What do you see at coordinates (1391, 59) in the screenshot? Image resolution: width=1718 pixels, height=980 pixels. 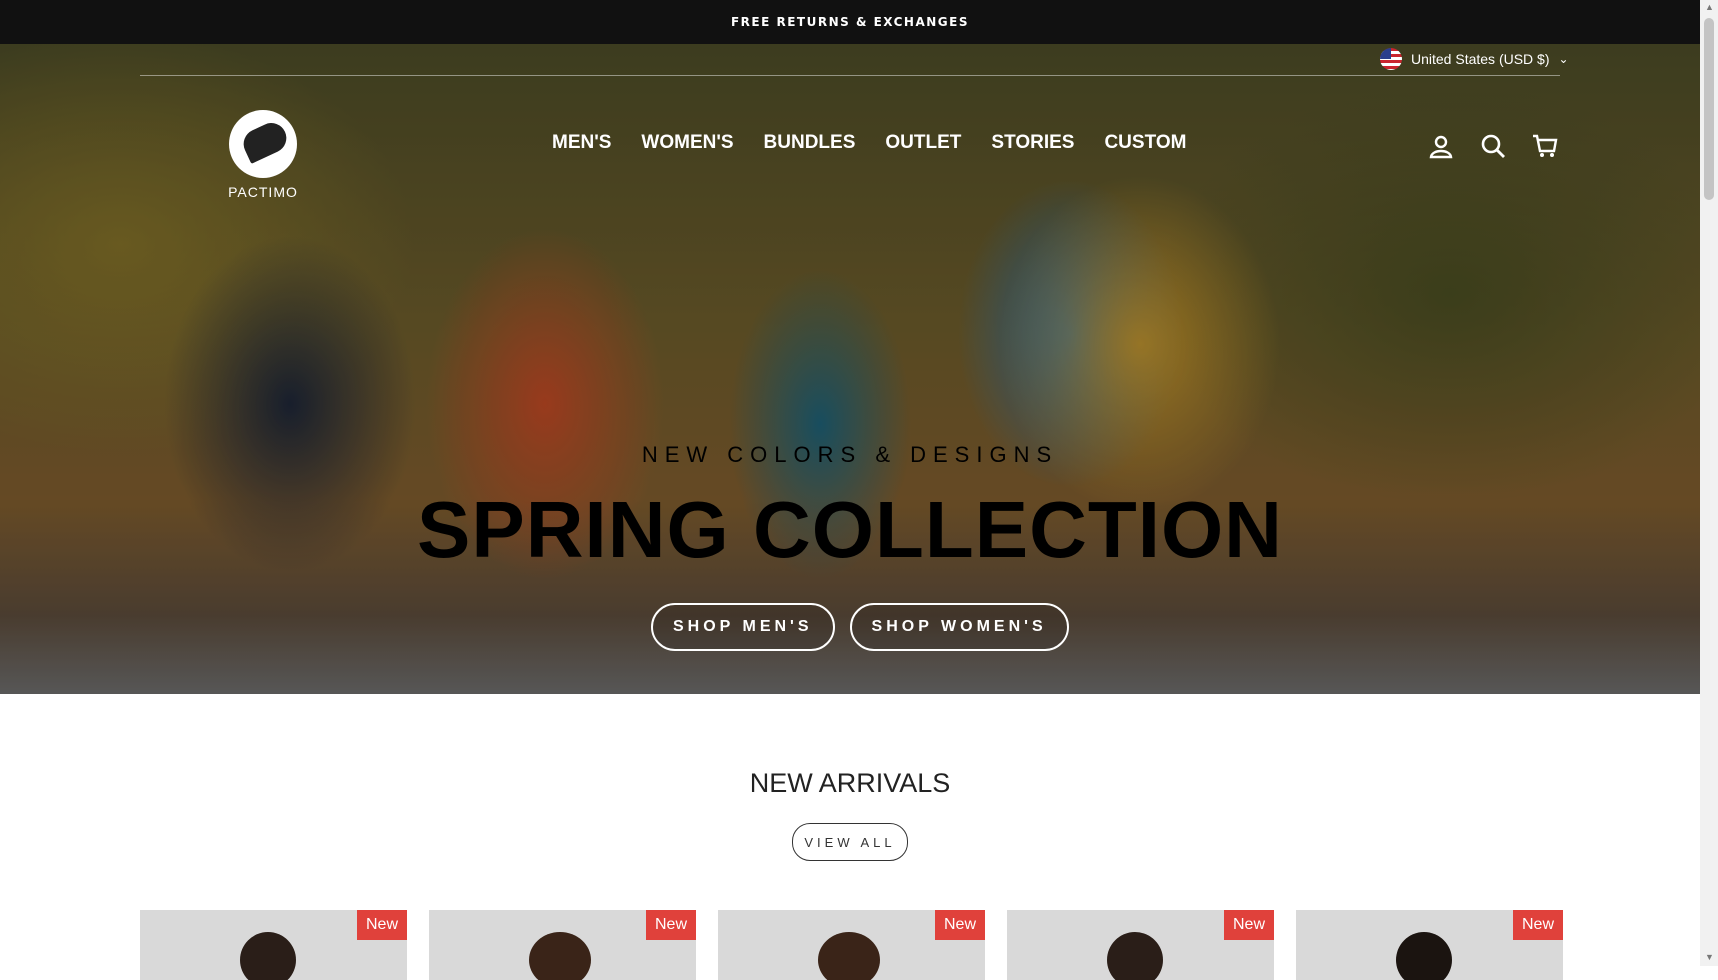 I see `us-flag-icon` at bounding box center [1391, 59].